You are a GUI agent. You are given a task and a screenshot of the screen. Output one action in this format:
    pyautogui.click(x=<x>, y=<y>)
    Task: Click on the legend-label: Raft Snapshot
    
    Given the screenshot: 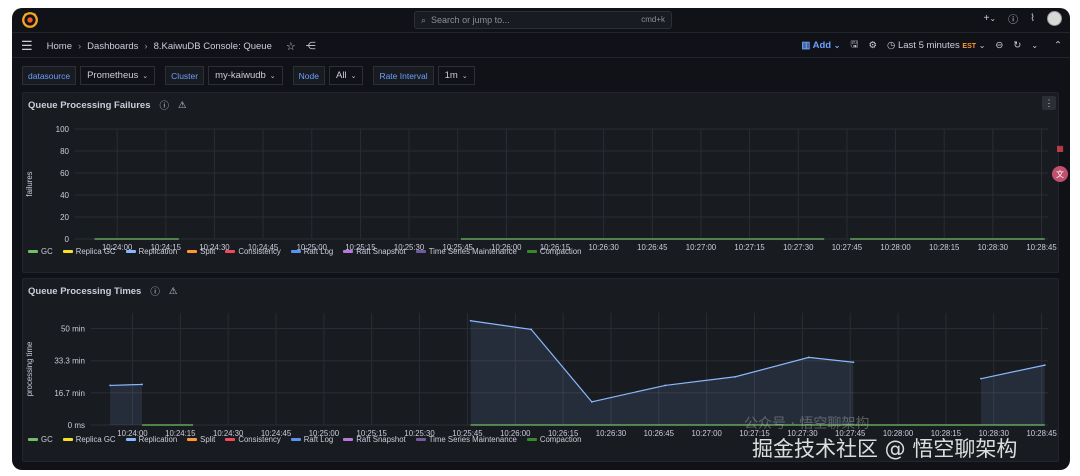 What is the action you would take?
    pyautogui.click(x=381, y=251)
    